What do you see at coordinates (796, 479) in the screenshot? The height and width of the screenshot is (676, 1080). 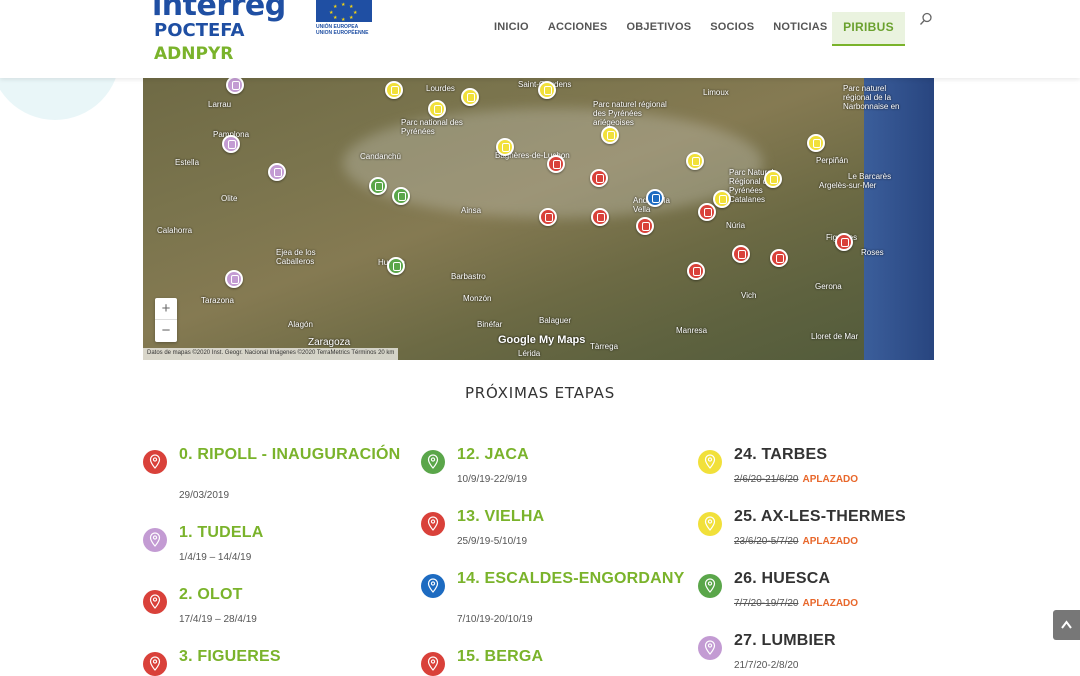 I see `stage-date-row: 2/6/20-21/6/20 APLAZADO` at bounding box center [796, 479].